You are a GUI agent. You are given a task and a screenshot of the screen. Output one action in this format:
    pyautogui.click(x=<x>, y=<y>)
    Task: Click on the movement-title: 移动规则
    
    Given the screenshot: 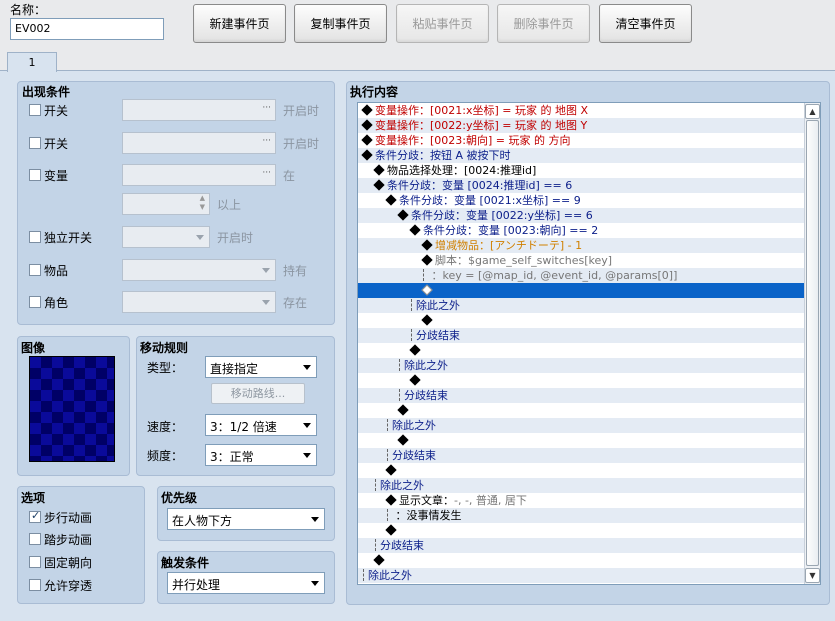 What is the action you would take?
    pyautogui.click(x=164, y=348)
    